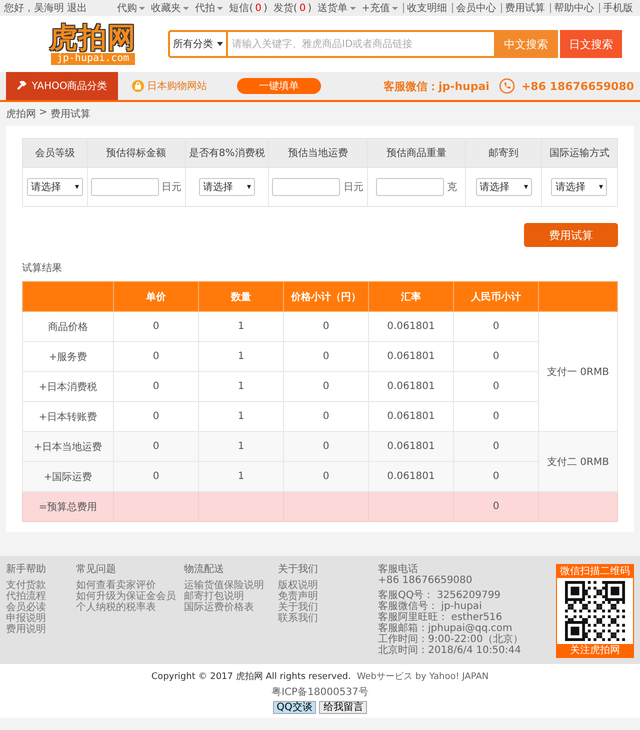 This screenshot has width=640, height=730. Describe the element at coordinates (131, 8) in the screenshot. I see `top-menu-link: 代购` at that location.